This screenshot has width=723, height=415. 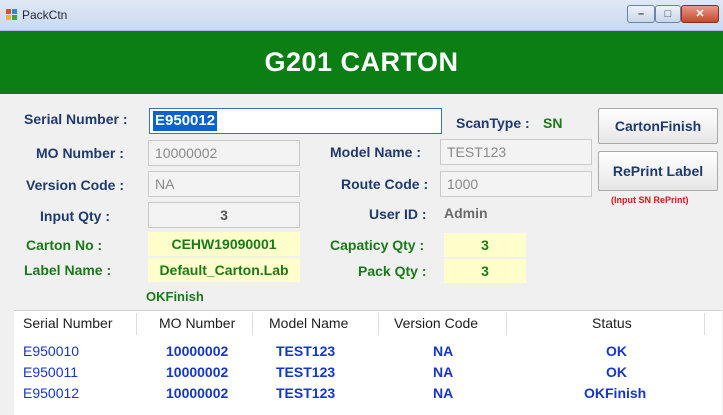 I want to click on table-row-serial: E950010, so click(x=51, y=351).